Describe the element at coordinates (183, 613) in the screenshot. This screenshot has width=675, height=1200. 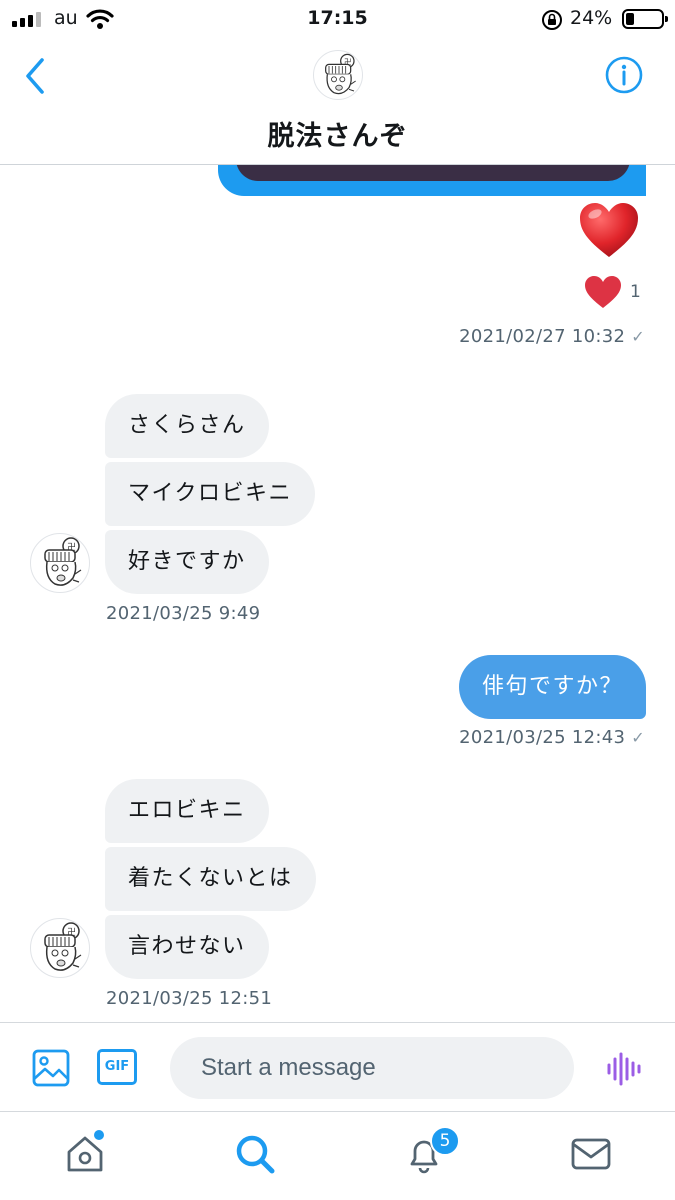
I see `message-timestamp: 2021/03/25 9:49` at that location.